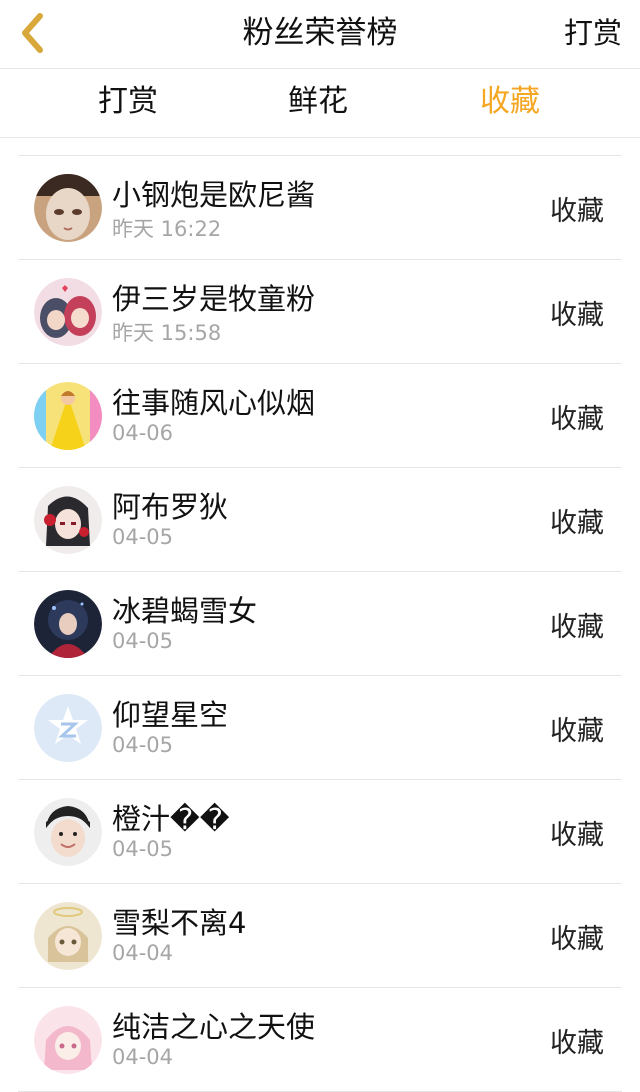 The image size is (640, 1092). I want to click on timestamp: 04-06, so click(143, 433).